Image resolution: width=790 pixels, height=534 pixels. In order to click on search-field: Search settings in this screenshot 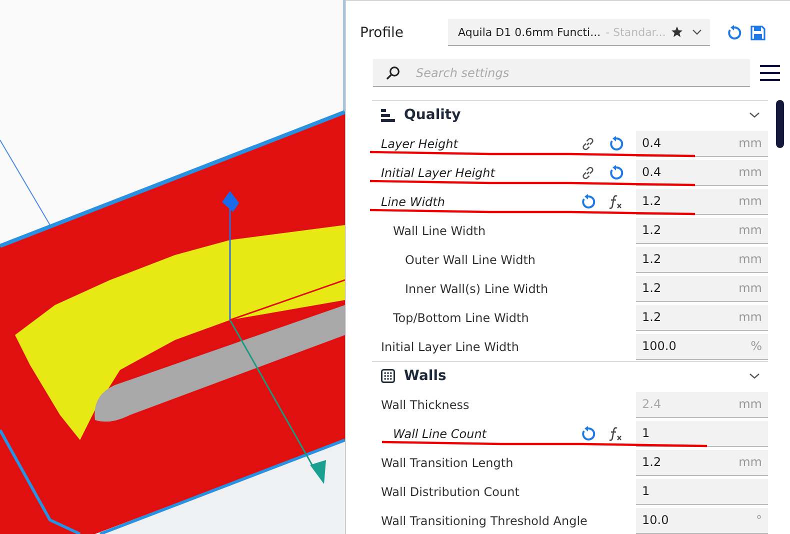, I will do `click(561, 73)`.